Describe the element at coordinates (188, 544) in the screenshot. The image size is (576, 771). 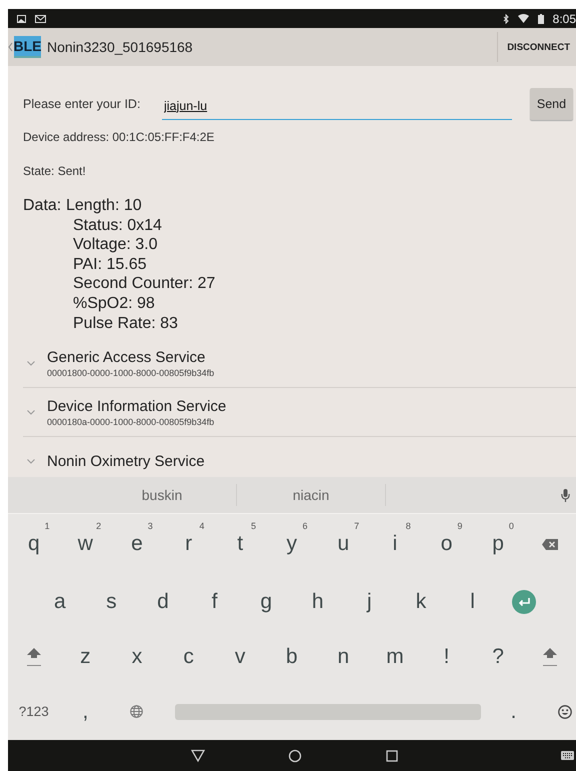
I see `keyboard-key: r 4` at that location.